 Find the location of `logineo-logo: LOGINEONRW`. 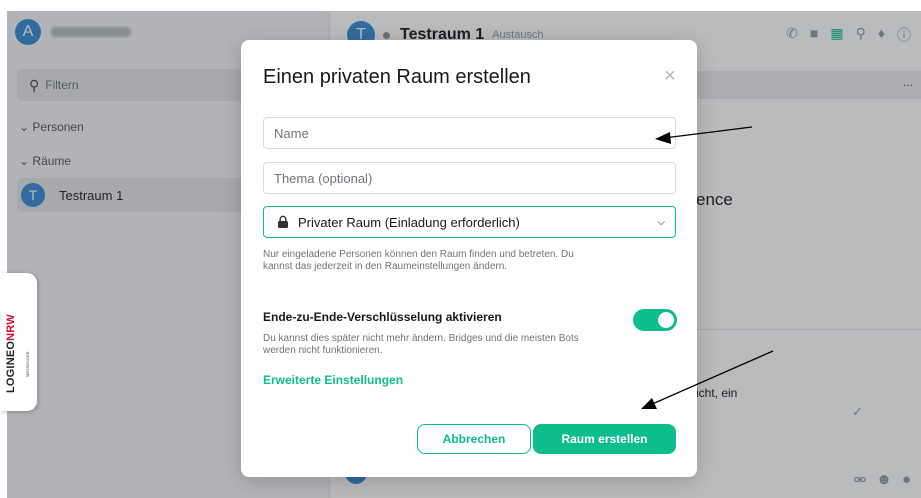

logineo-logo: LOGINEONRW is located at coordinates (11, 353).